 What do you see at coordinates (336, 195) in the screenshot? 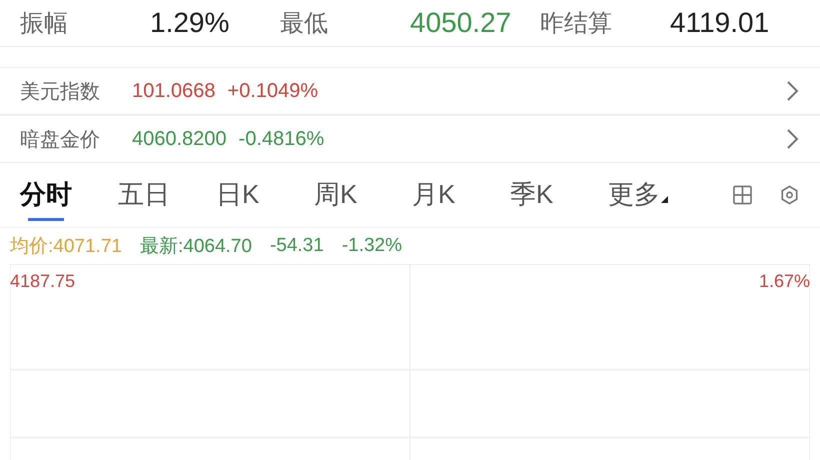
I see `period-tab: 周K` at bounding box center [336, 195].